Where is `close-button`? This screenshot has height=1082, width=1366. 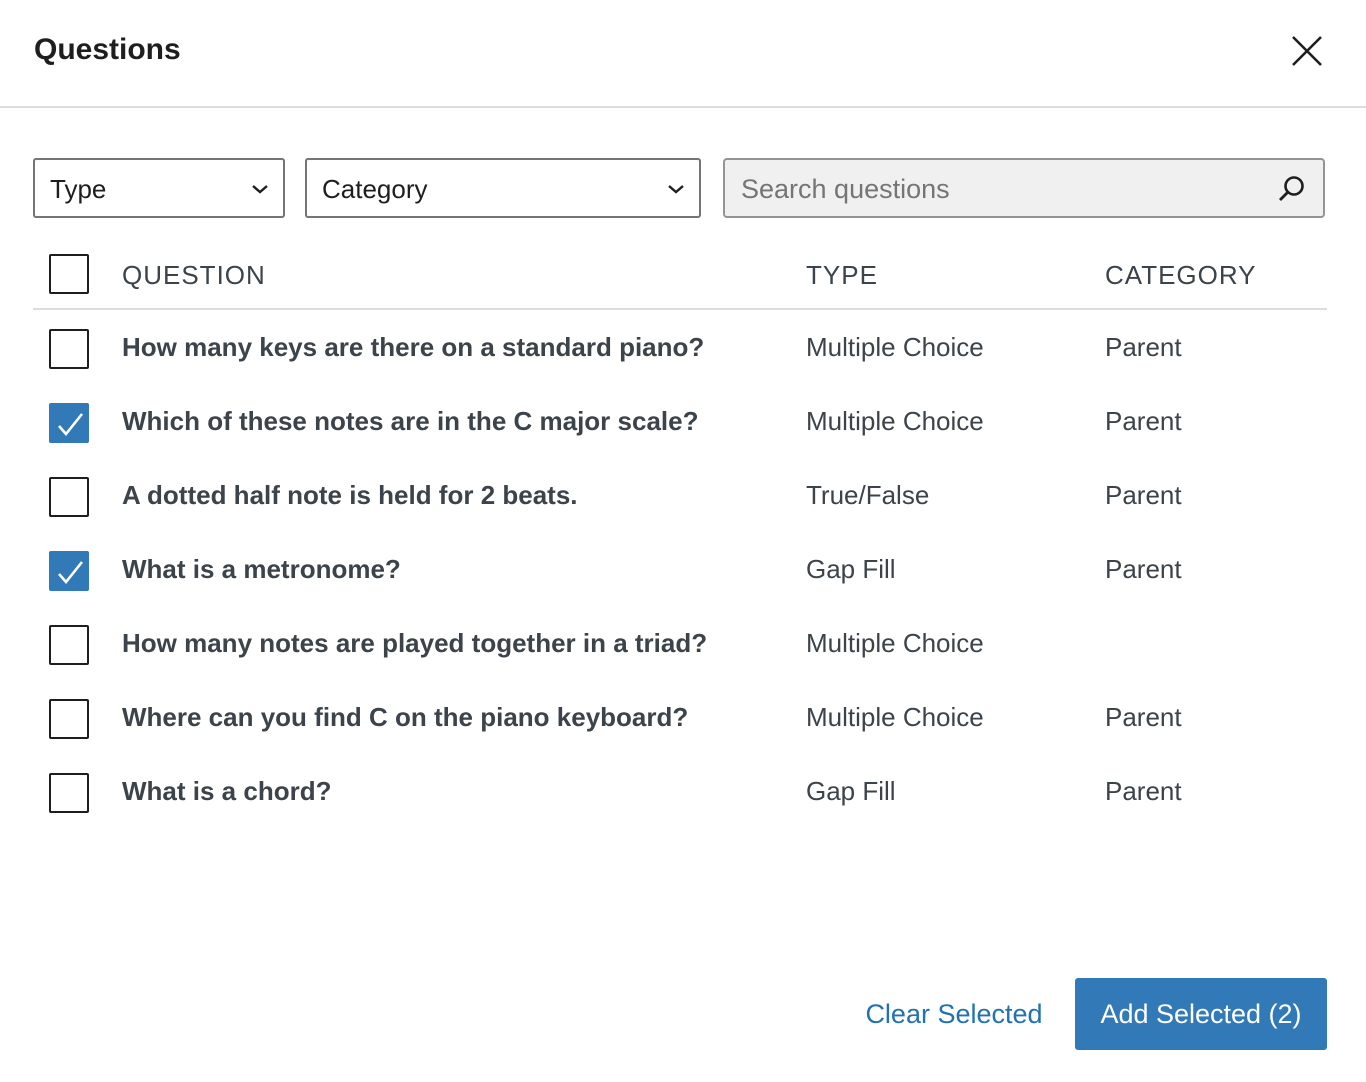
close-button is located at coordinates (1307, 51).